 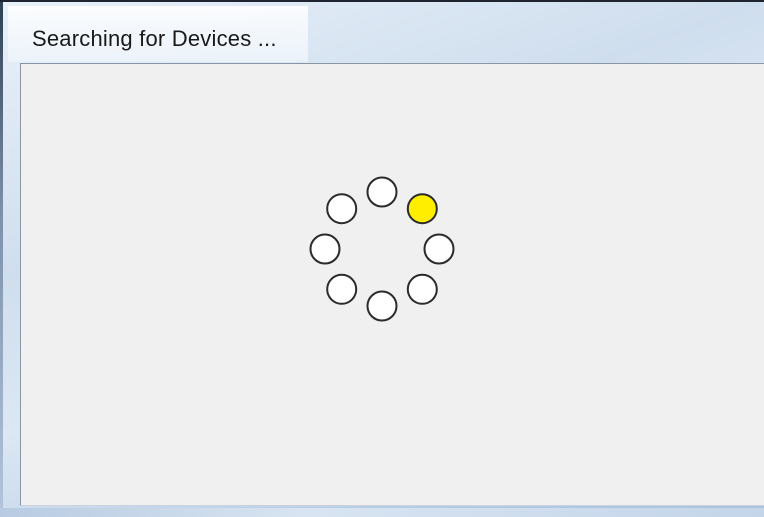 What do you see at coordinates (382, 249) in the screenshot?
I see `loading-spinner` at bounding box center [382, 249].